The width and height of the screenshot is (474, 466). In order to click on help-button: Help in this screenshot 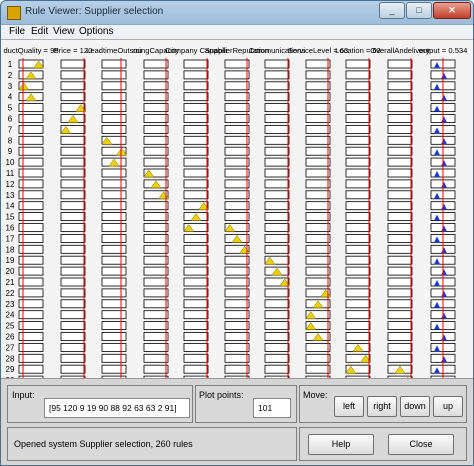, I will do `click(341, 444)`.